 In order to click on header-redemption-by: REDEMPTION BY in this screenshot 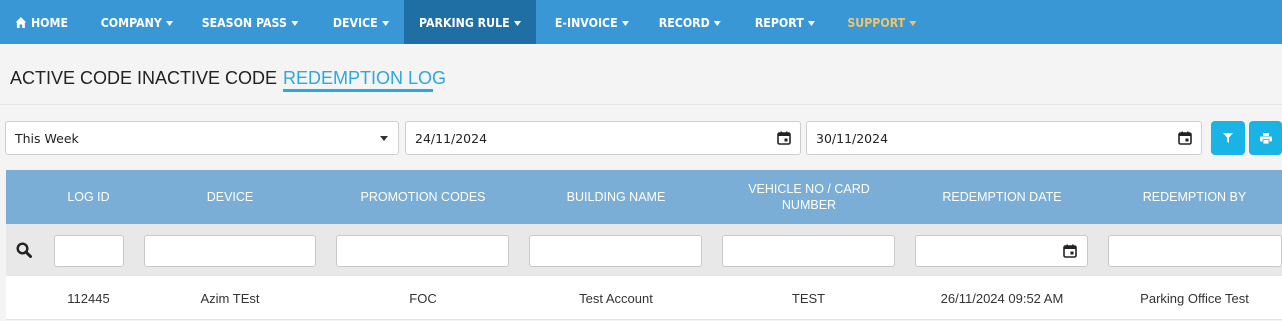, I will do `click(1194, 197)`.